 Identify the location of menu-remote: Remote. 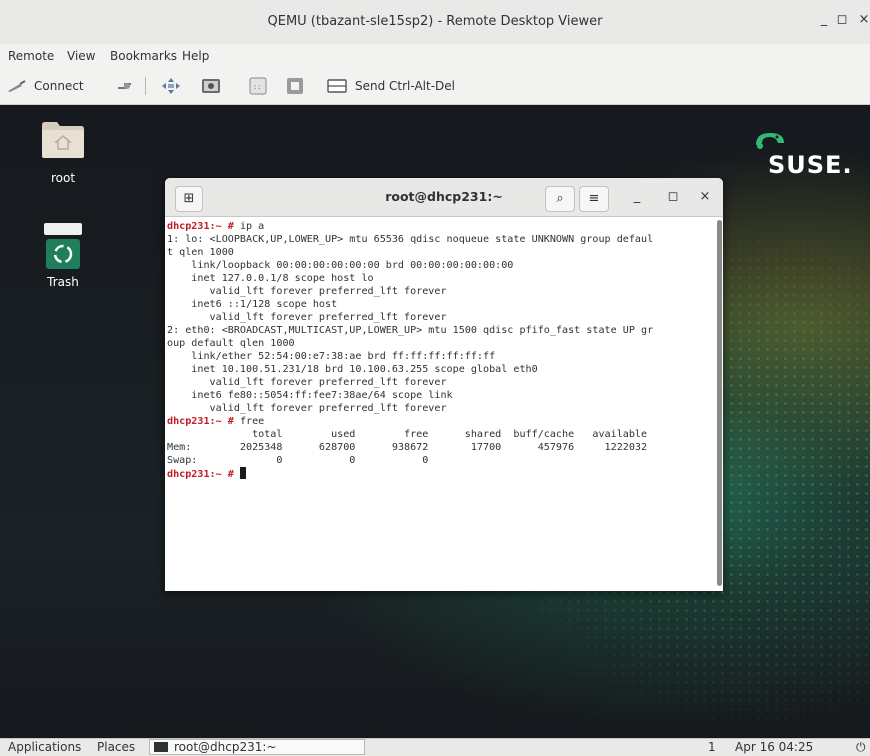
(31, 56).